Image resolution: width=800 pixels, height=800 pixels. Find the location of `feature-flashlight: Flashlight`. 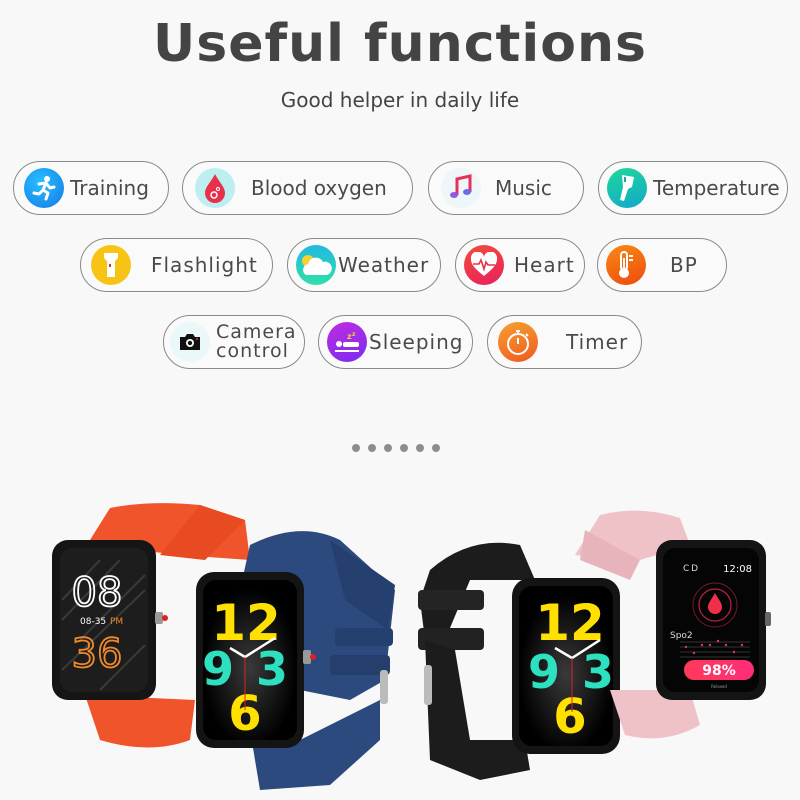

feature-flashlight: Flashlight is located at coordinates (176, 265).